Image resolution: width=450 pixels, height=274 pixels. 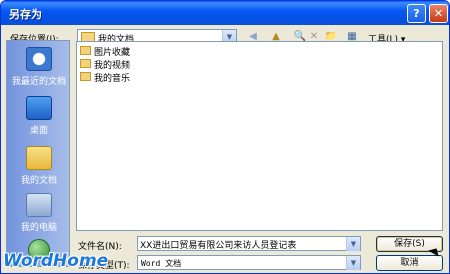 I want to click on file-name: 我的音乐, so click(x=112, y=79).